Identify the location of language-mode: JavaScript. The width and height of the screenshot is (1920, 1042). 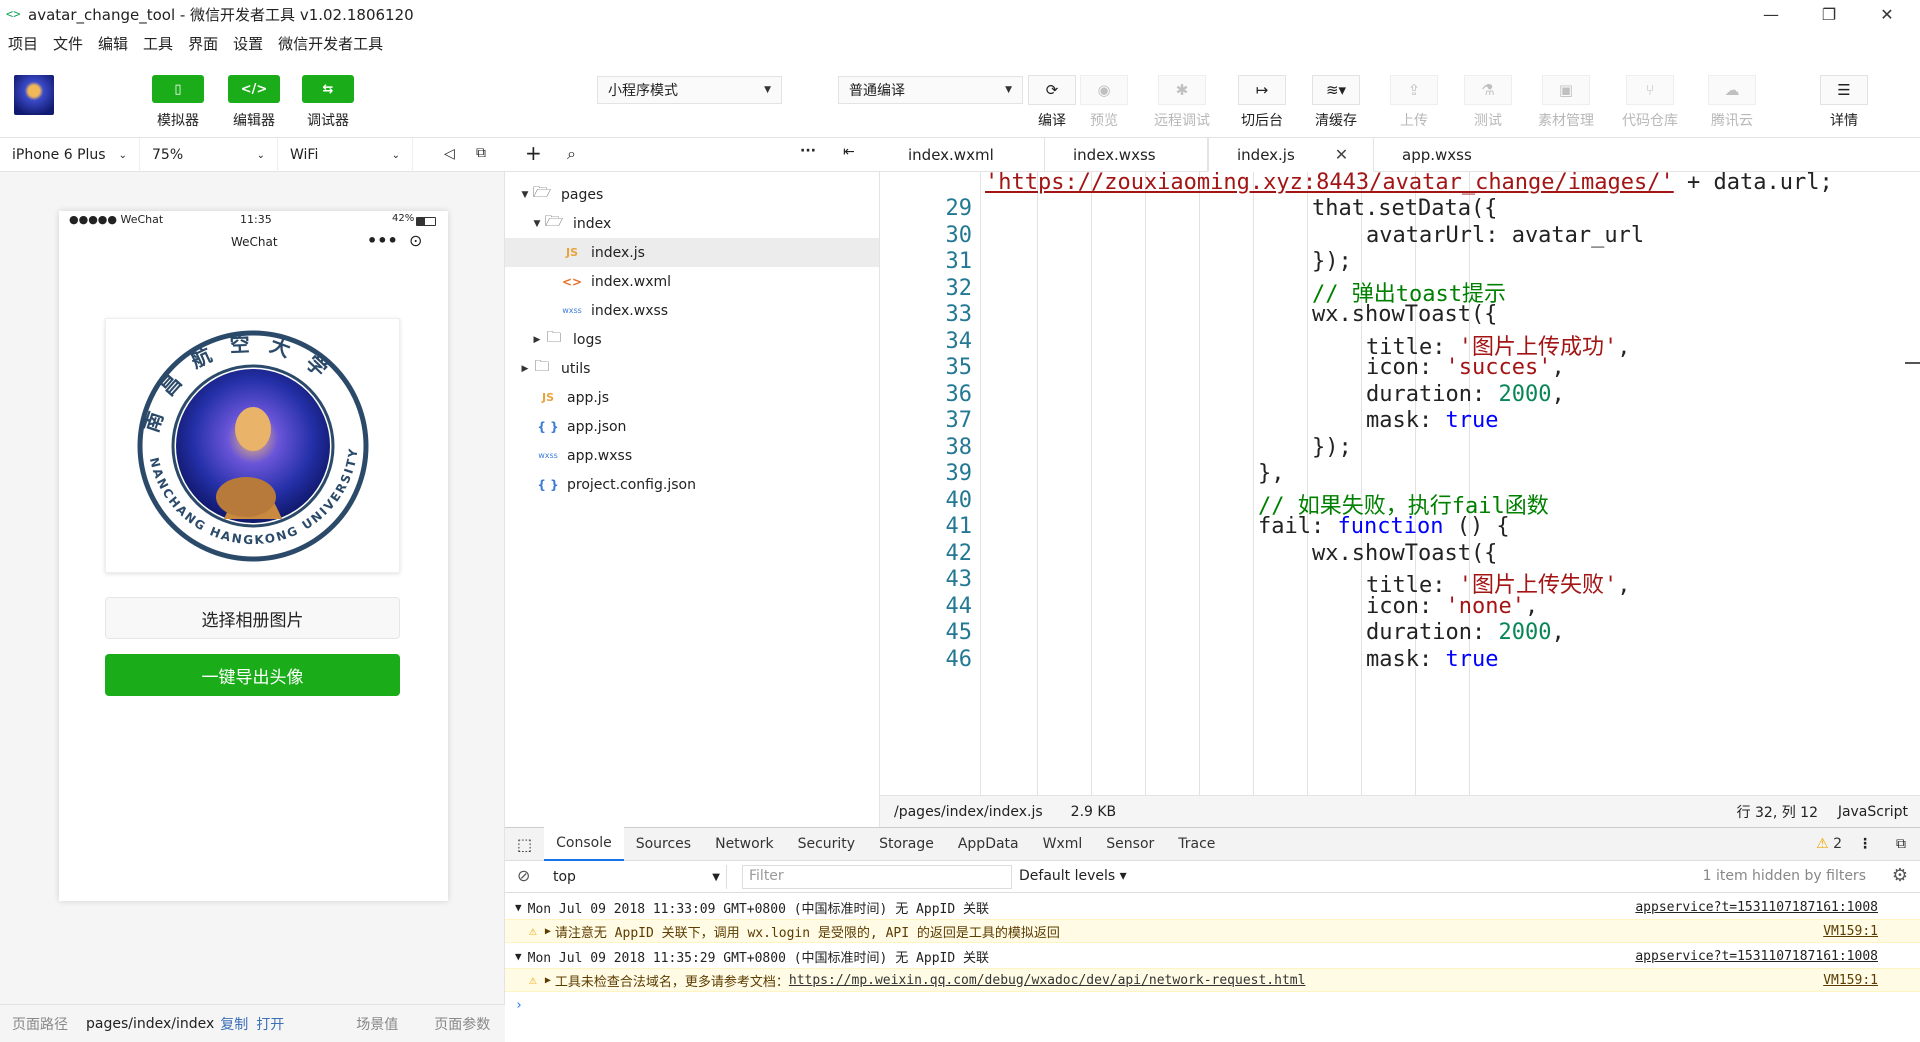
(1873, 812).